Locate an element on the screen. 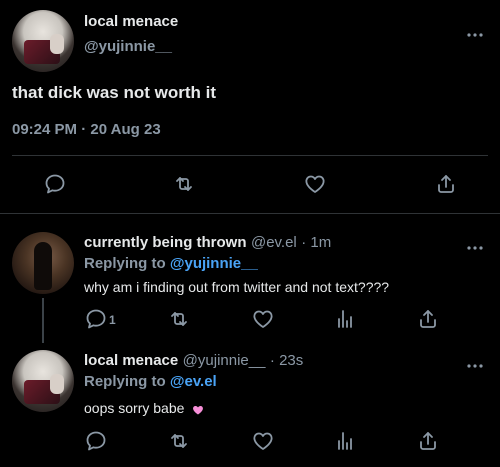 The image size is (500, 467). replying-to: Replying to @yujinnie__ is located at coordinates (171, 263).